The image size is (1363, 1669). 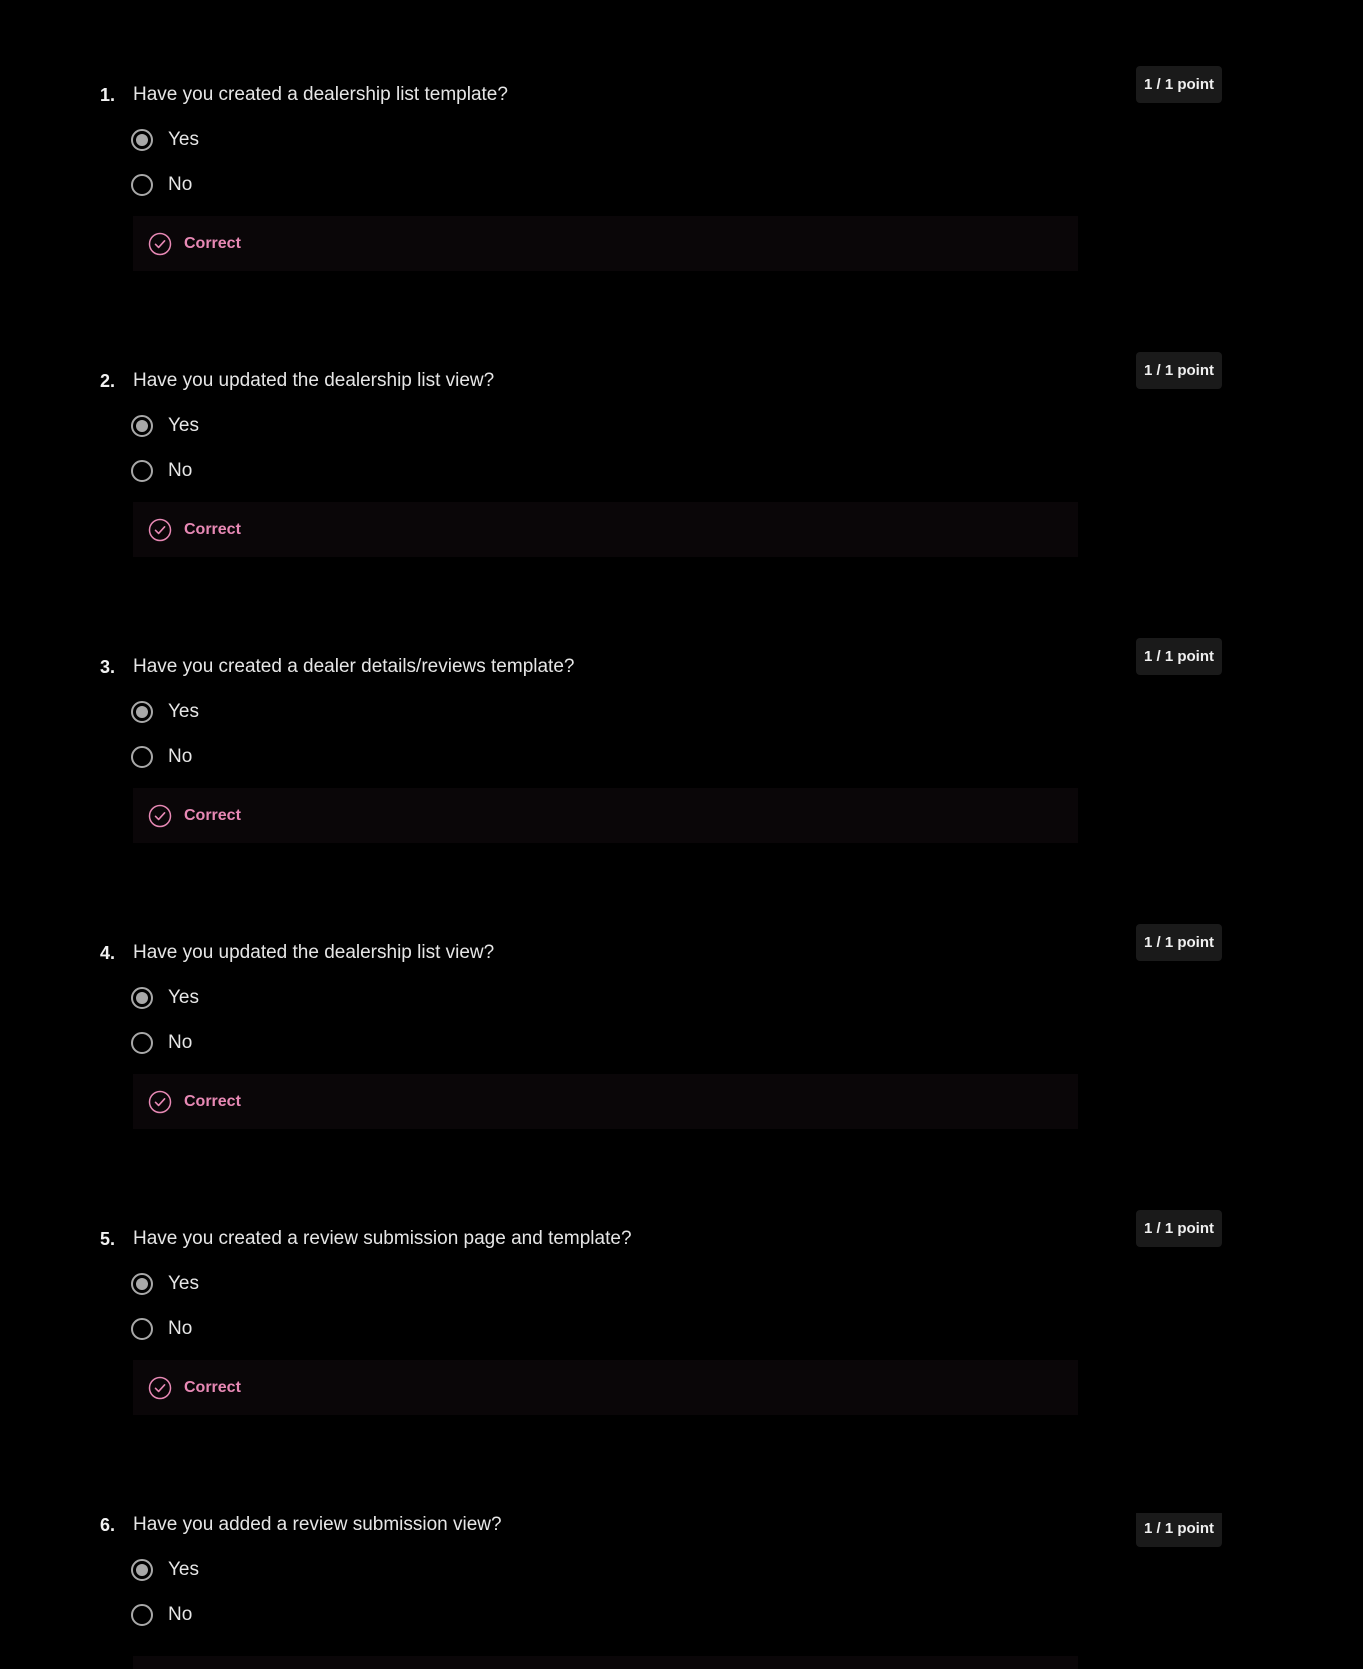 I want to click on question-number: 3., so click(x=108, y=667).